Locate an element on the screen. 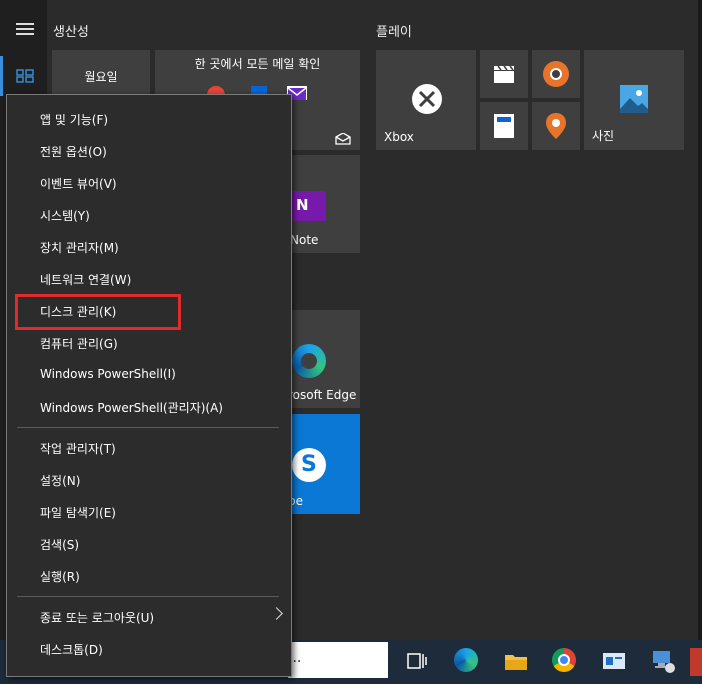 The image size is (702, 684). skype-icon: S is located at coordinates (309, 465).